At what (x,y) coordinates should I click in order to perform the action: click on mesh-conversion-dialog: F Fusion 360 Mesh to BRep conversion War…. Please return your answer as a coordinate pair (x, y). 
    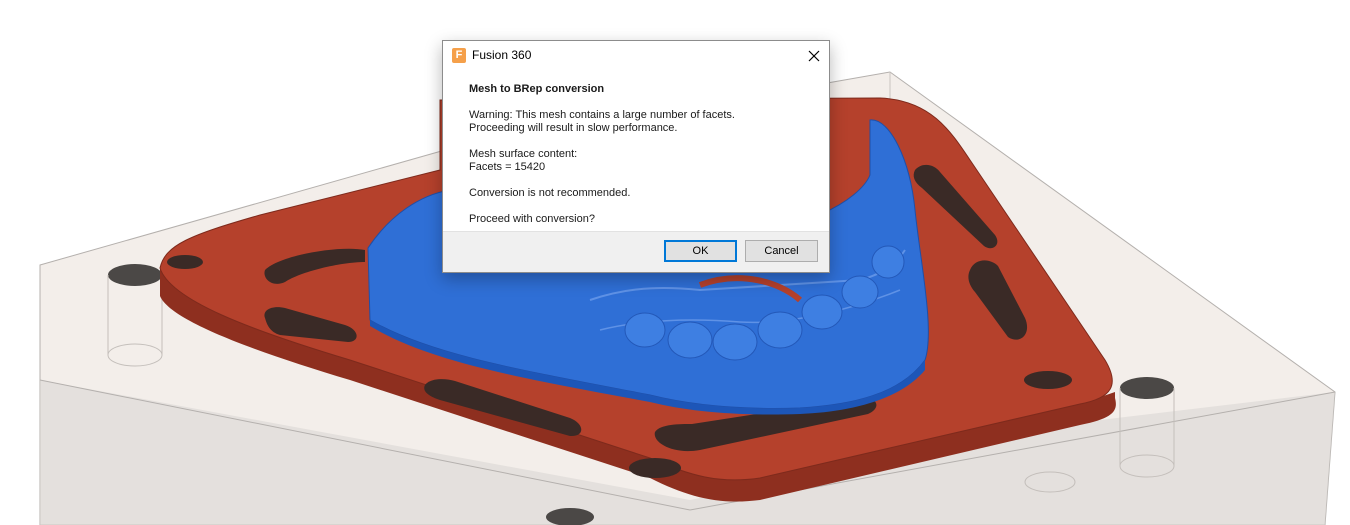
    Looking at the image, I should click on (636, 156).